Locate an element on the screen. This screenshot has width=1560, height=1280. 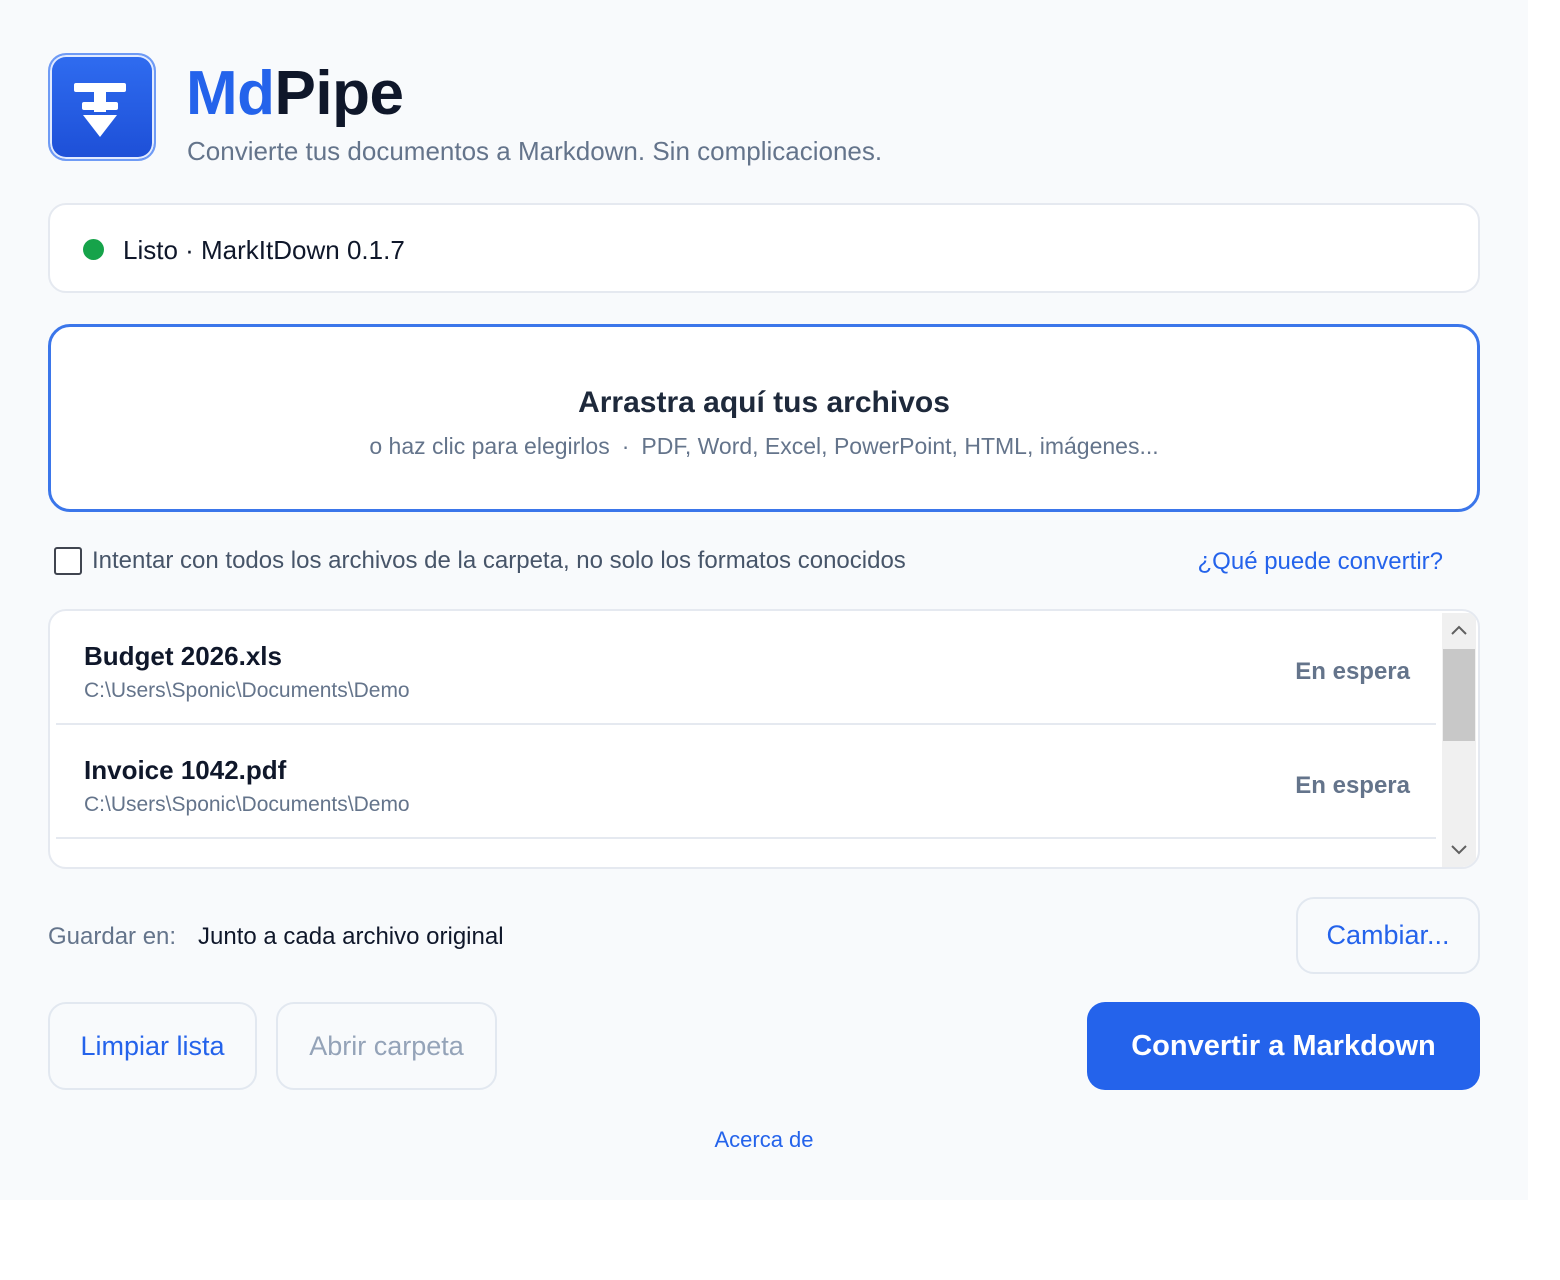
scrollbar-thumb is located at coordinates (1459, 695).